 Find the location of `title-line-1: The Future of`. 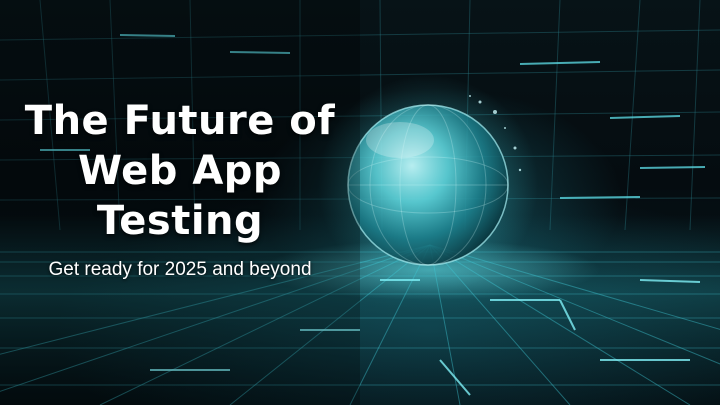

title-line-1: The Future of is located at coordinates (180, 121).